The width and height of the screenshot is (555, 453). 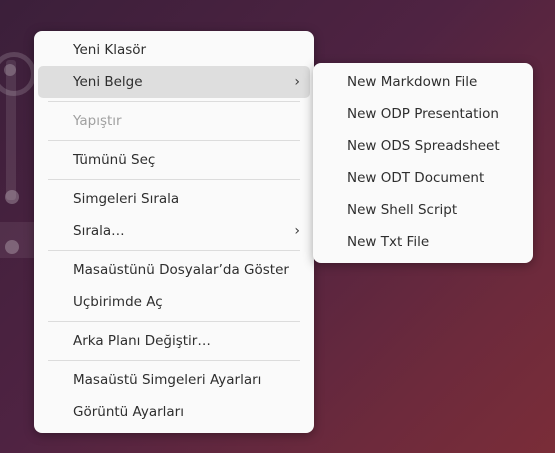 I want to click on menu-item-label: Masaüstünü Dosyalar’da Göster, so click(x=181, y=270).